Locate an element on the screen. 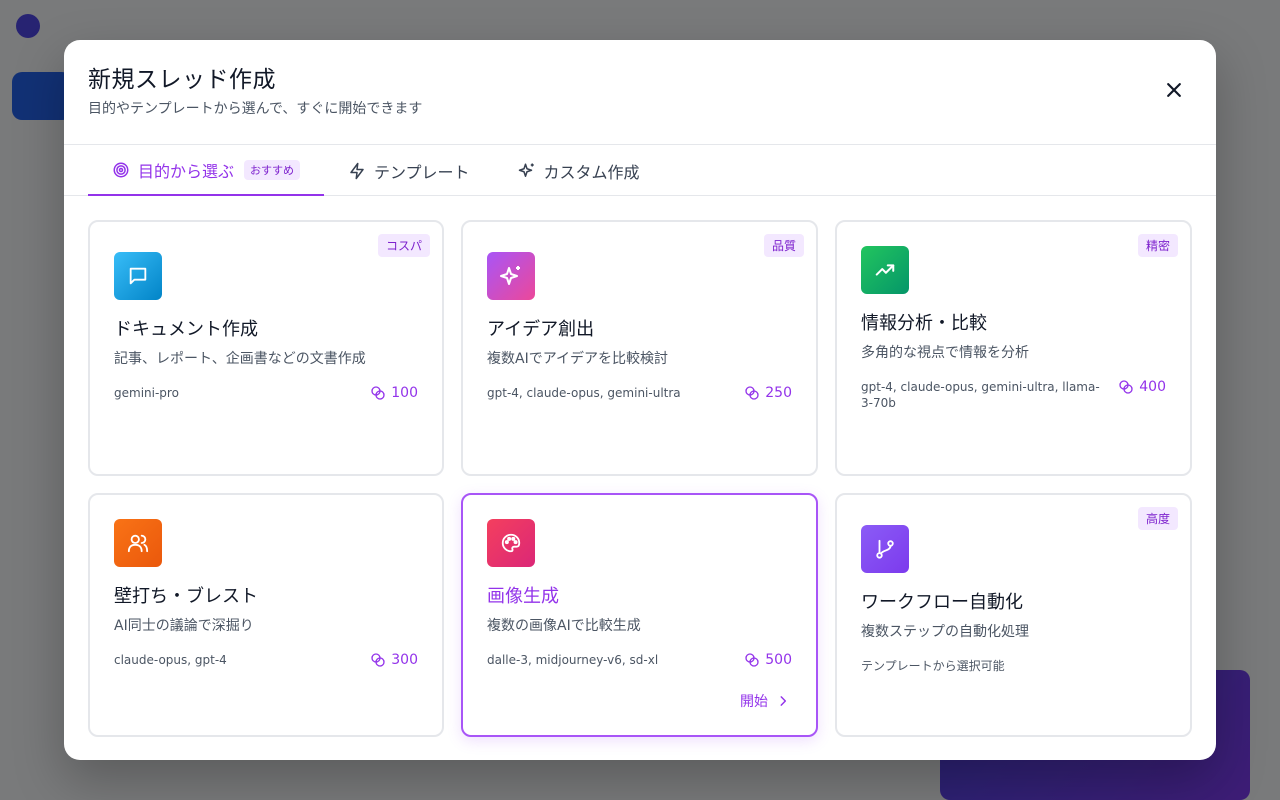 Image resolution: width=1280 pixels, height=800 pixels. tab-label: 目的から選ぶ is located at coordinates (186, 171).